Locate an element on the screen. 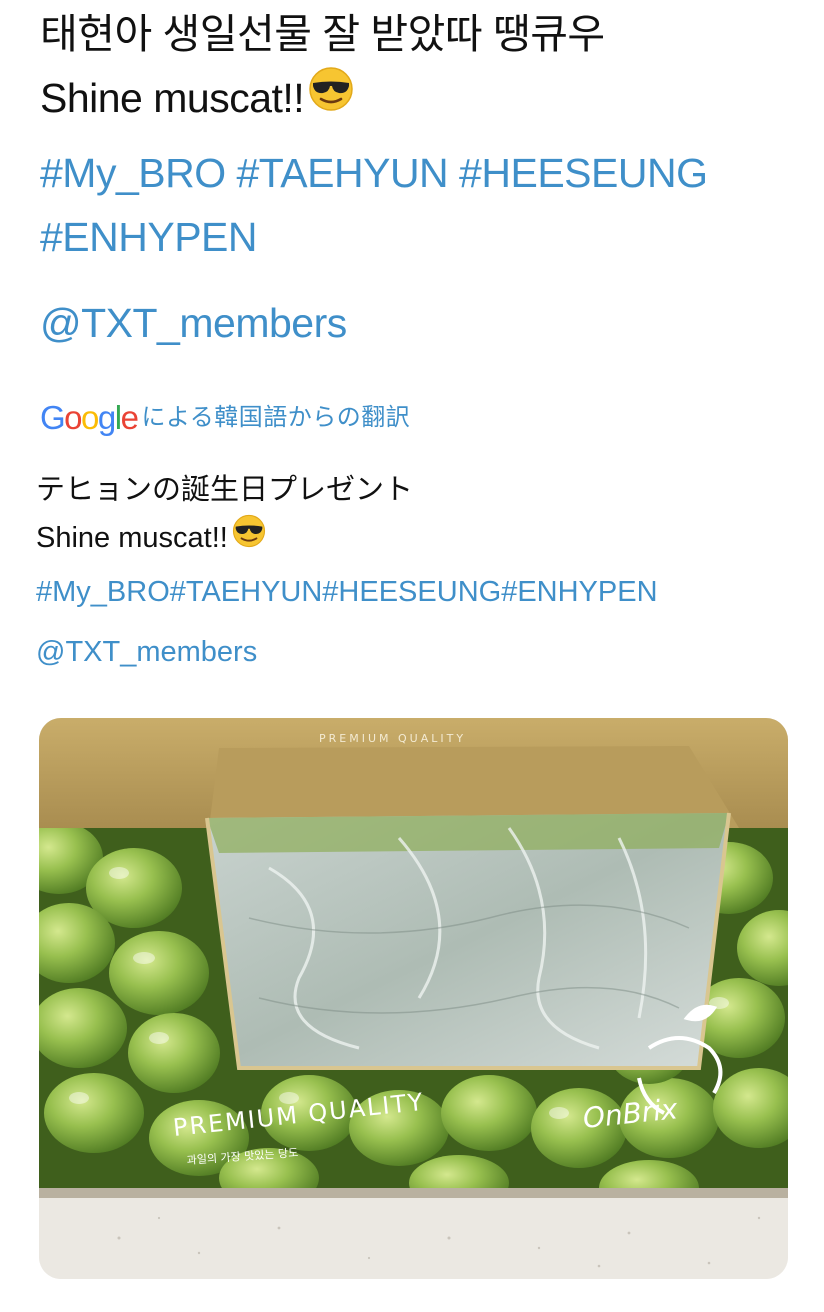 The image size is (824, 1312). tweet-hashtags: #My_BRO #TAEHYUN #HEESEUNG #ENHYPEN is located at coordinates (420, 205).